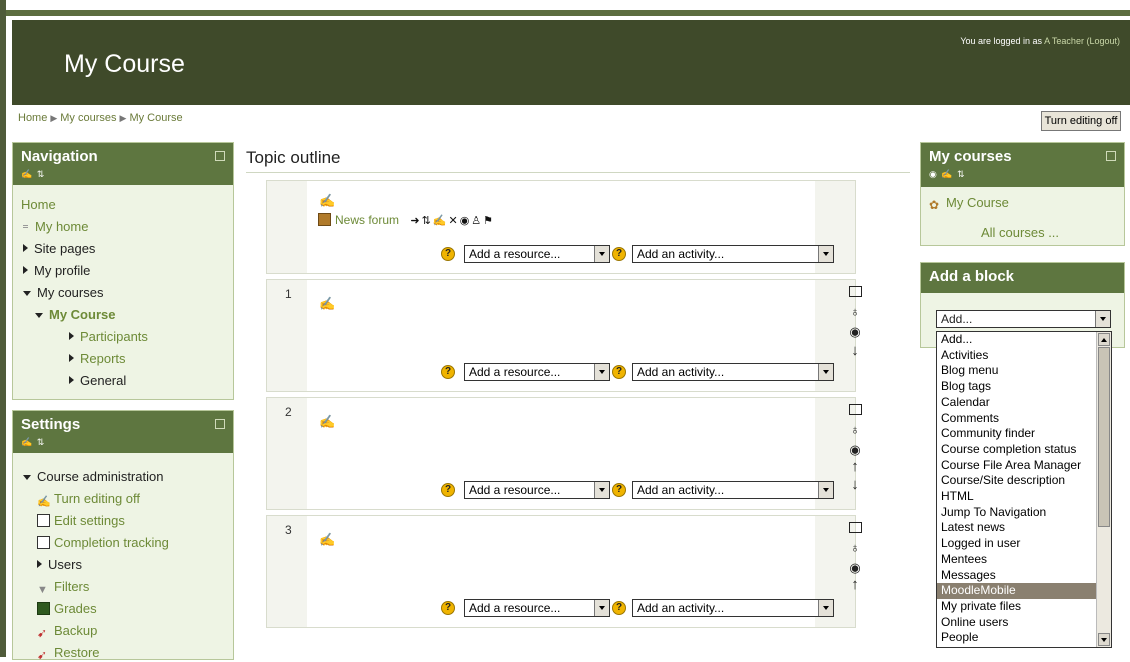 Image resolution: width=1130 pixels, height=662 pixels. What do you see at coordinates (1017, 356) in the screenshot?
I see `add-block-option: Activities` at bounding box center [1017, 356].